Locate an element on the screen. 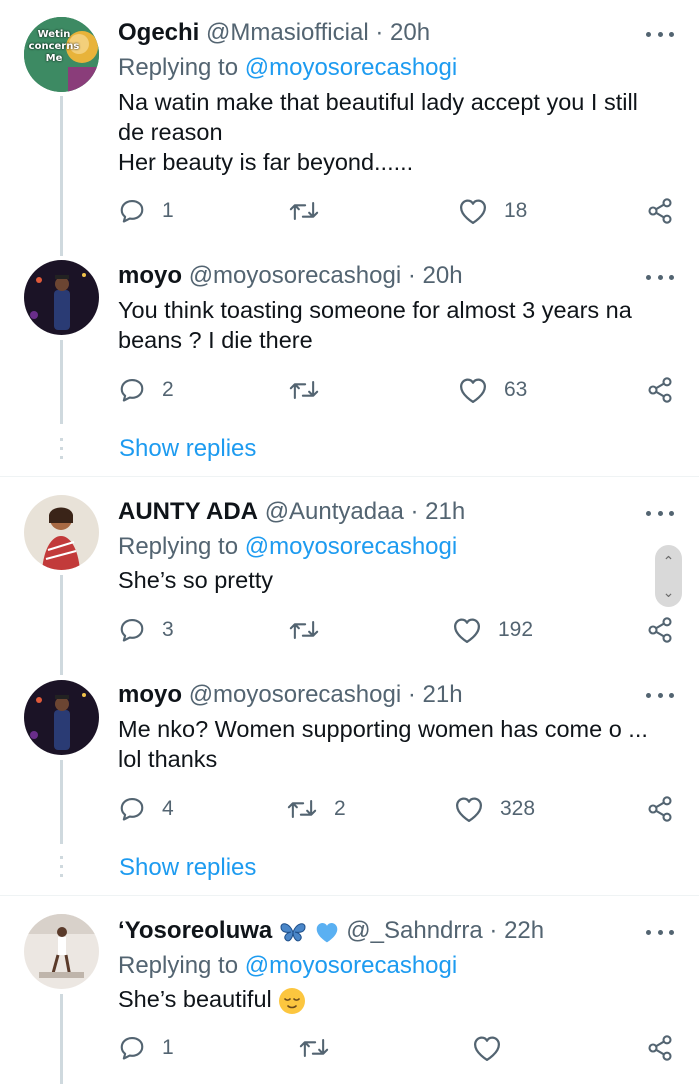  avatar-aunty-ada is located at coordinates (61, 532).